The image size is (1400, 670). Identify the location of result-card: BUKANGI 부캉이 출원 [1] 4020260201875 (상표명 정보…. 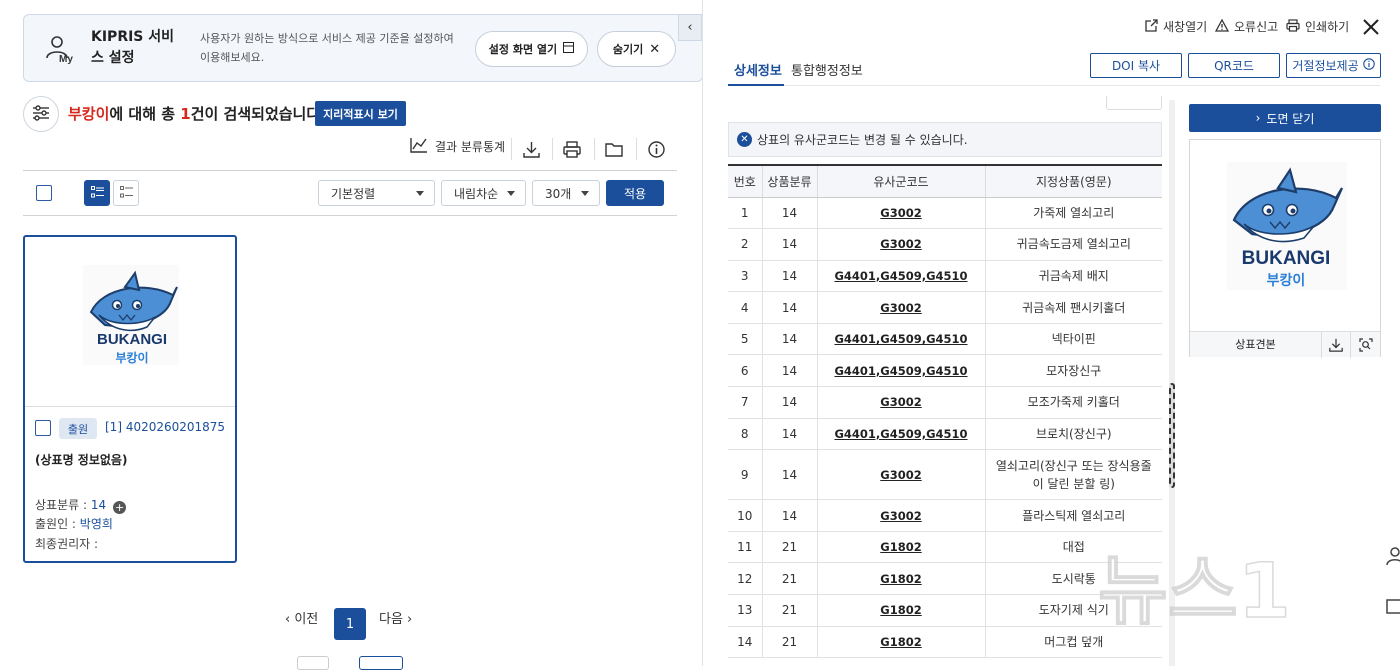
(130, 399).